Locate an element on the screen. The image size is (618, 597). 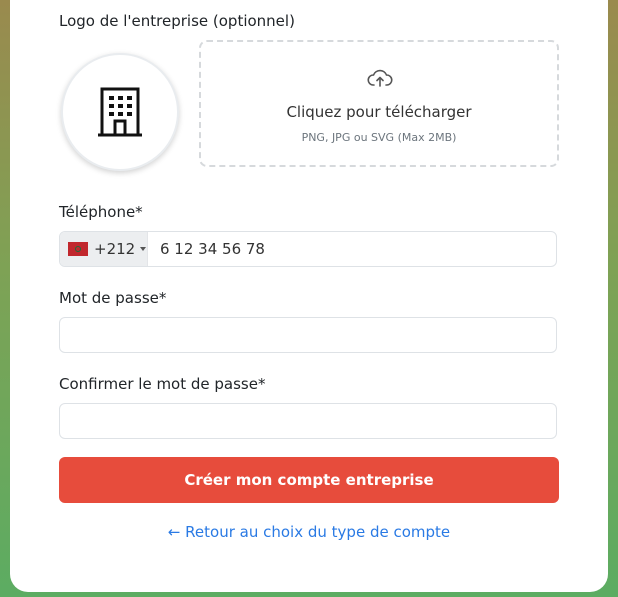
country-code-select: +212 is located at coordinates (104, 249).